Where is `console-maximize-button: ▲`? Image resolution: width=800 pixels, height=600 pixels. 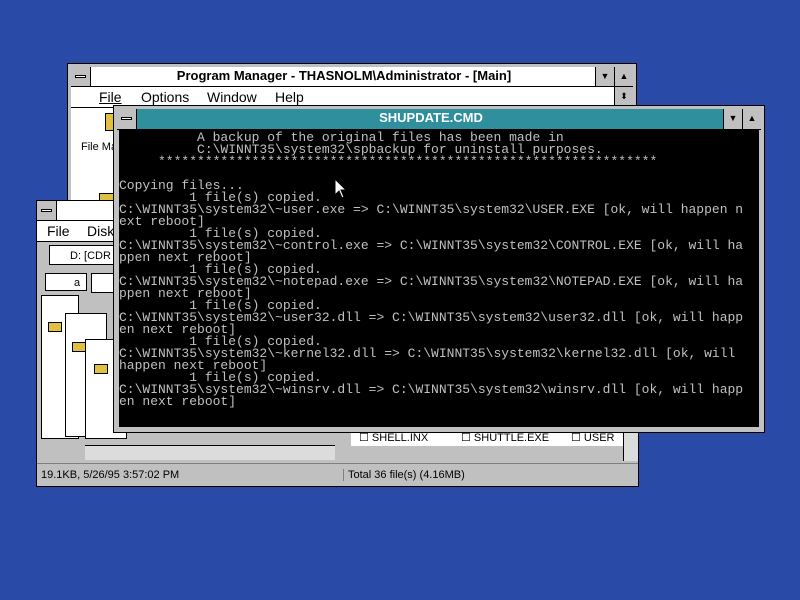
console-maximize-button: ▲ is located at coordinates (751, 119).